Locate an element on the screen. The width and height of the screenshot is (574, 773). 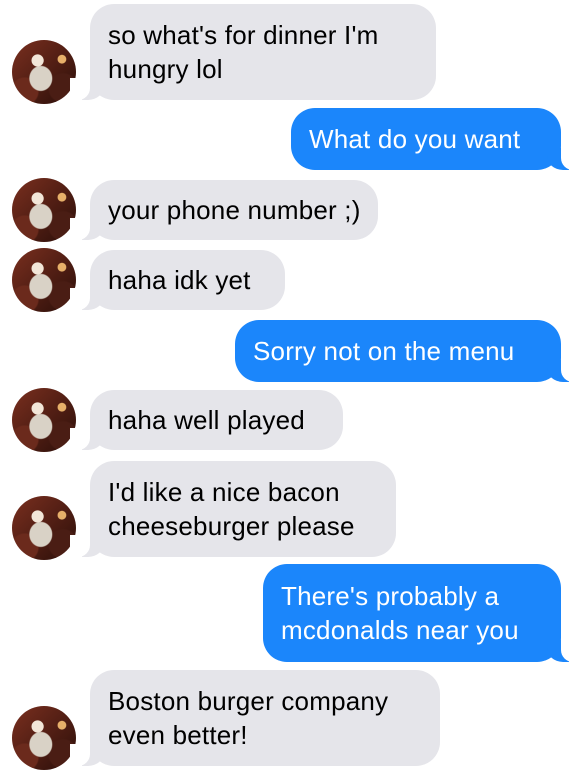
incoming-message: haha well played is located at coordinates (206, 420).